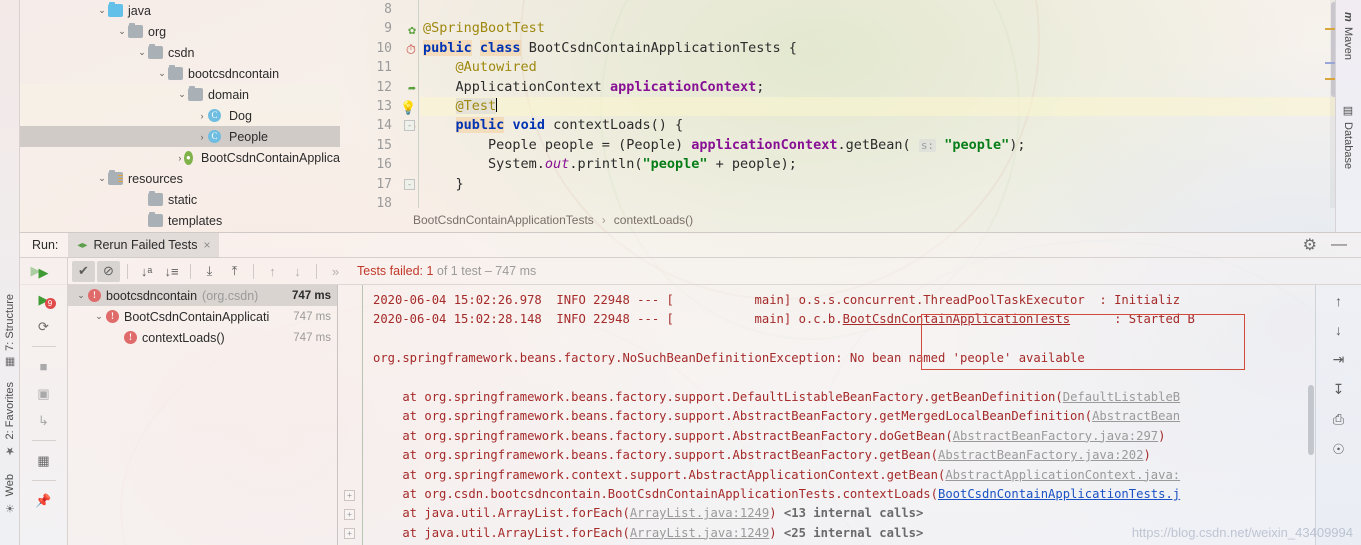 Image resolution: width=1361 pixels, height=545 pixels. What do you see at coordinates (44, 299) in the screenshot?
I see `debug-icon: ▶ 9` at bounding box center [44, 299].